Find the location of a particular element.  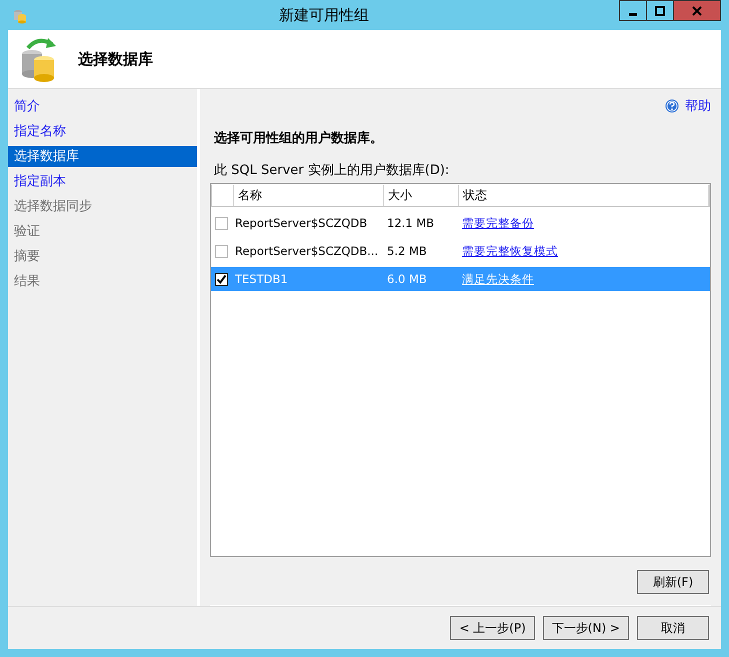

close-icon is located at coordinates (697, 11).